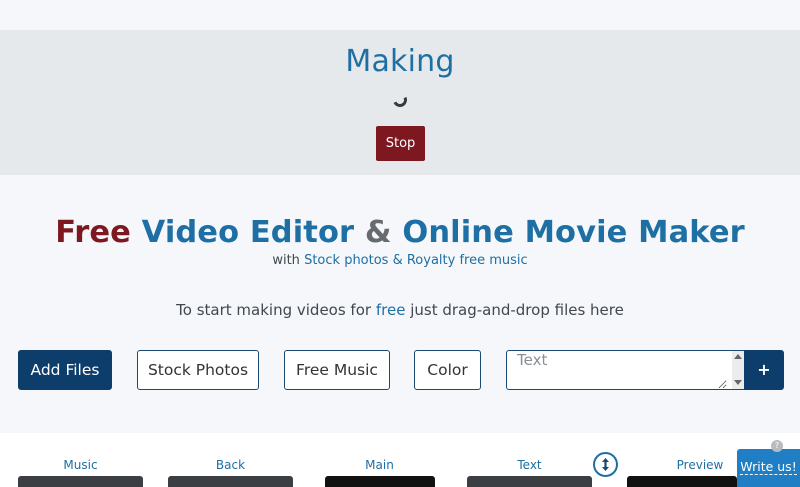 The image size is (800, 487). Describe the element at coordinates (198, 370) in the screenshot. I see `stock-photos-button: Stock Photos` at that location.